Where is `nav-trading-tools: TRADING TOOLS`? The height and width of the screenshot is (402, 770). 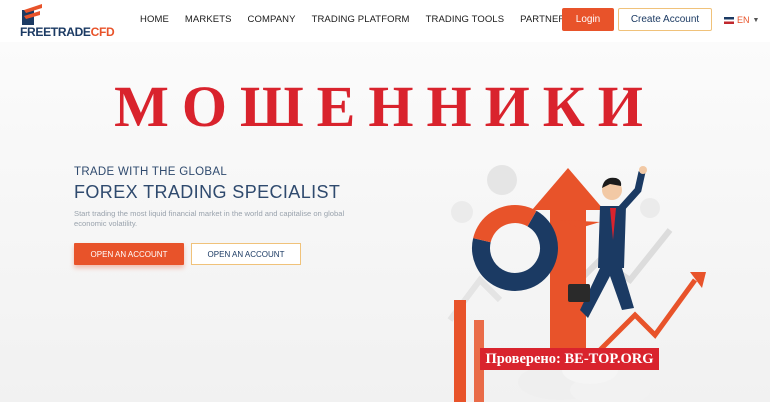 nav-trading-tools: TRADING TOOLS is located at coordinates (465, 19).